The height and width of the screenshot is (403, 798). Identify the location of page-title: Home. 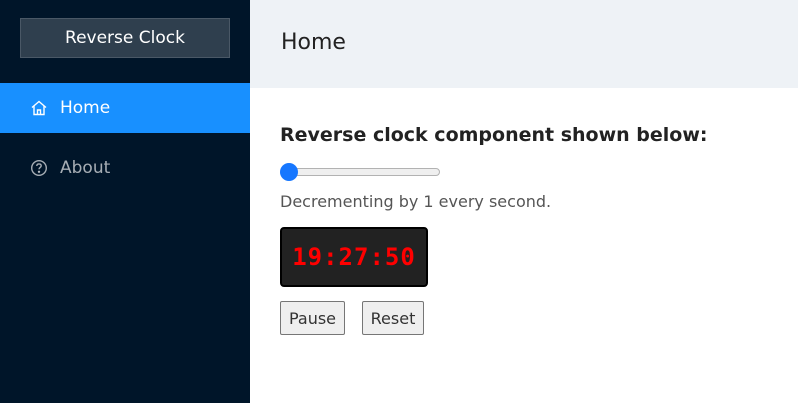
(313, 42).